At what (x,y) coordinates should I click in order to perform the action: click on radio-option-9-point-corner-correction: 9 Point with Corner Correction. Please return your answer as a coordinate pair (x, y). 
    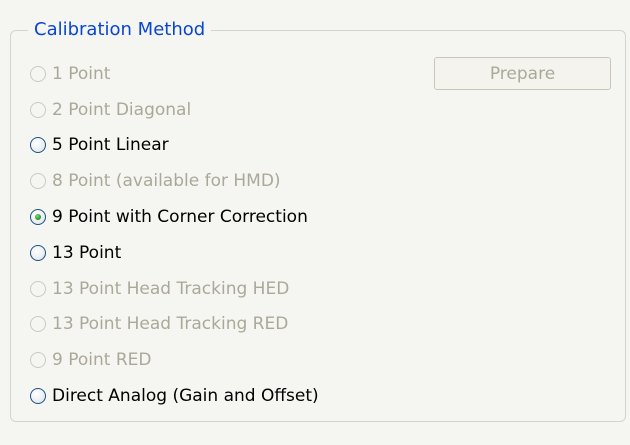
    Looking at the image, I should click on (174, 217).